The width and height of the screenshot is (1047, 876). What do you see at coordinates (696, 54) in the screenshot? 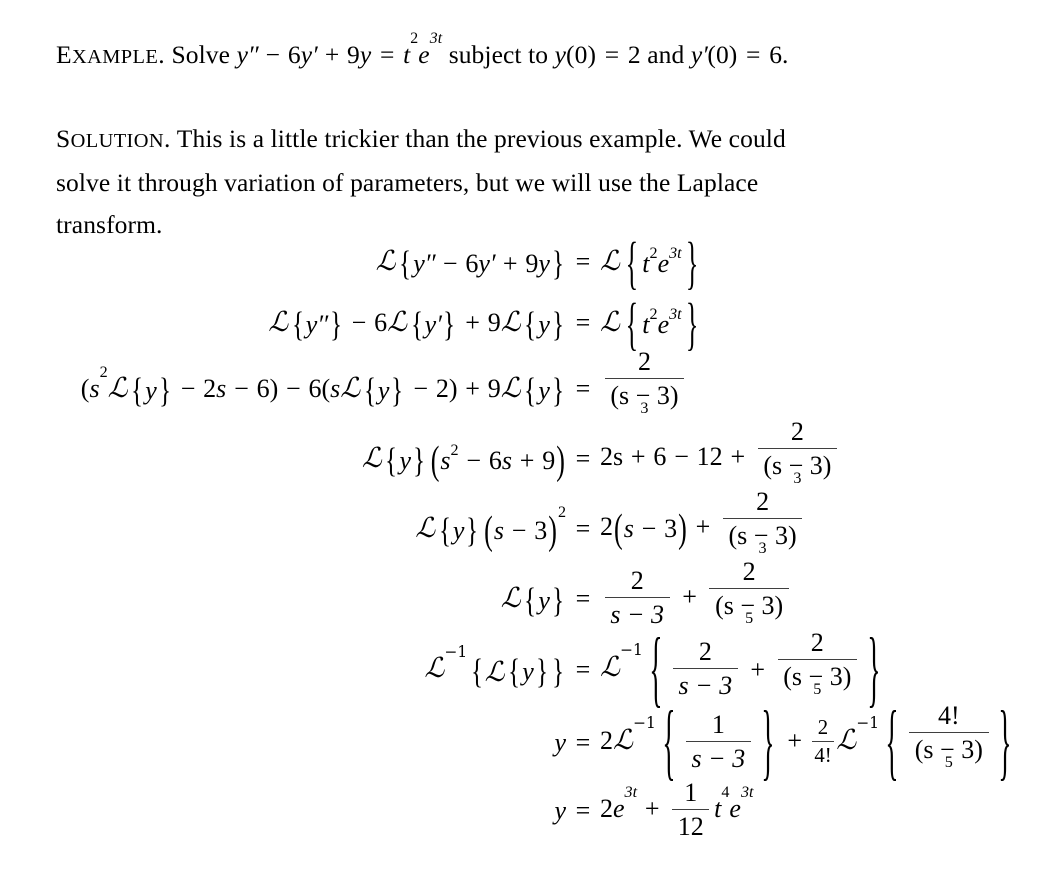
I see `eq0-yprime-init: y` at bounding box center [696, 54].